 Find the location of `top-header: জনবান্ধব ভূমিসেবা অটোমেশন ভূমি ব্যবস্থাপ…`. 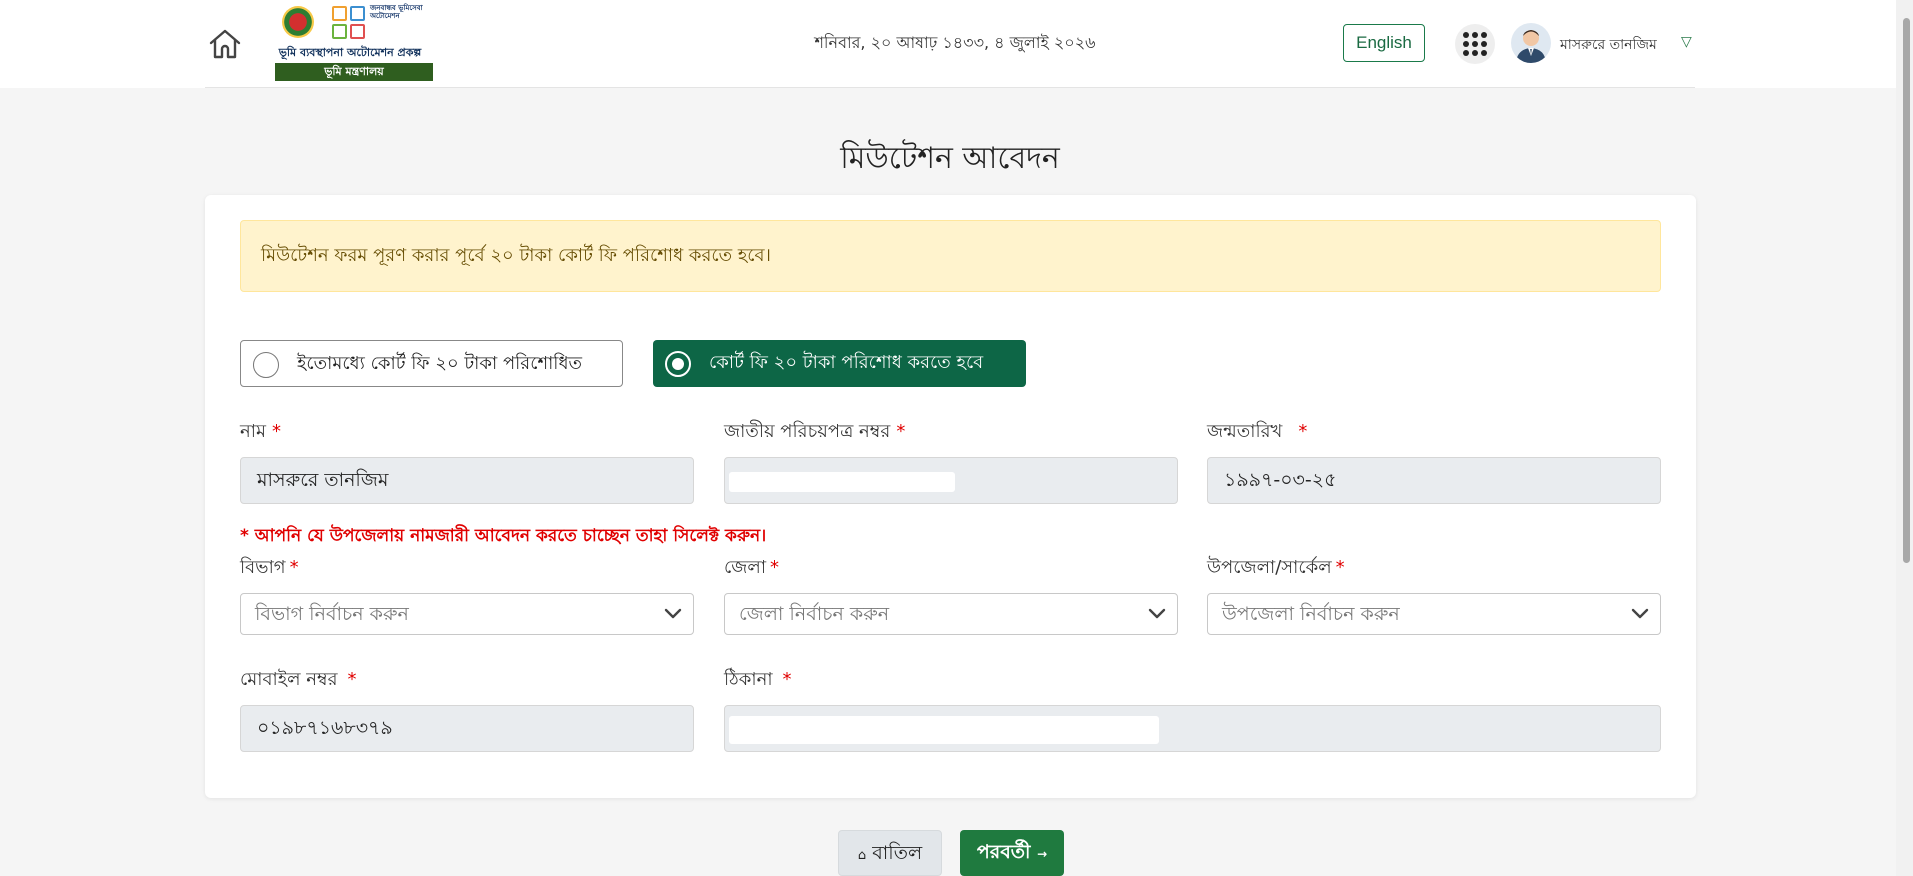

top-header: জনবান্ধব ভূমিসেবা অটোমেশন ভূমি ব্যবস্থাপ… is located at coordinates (948, 44).